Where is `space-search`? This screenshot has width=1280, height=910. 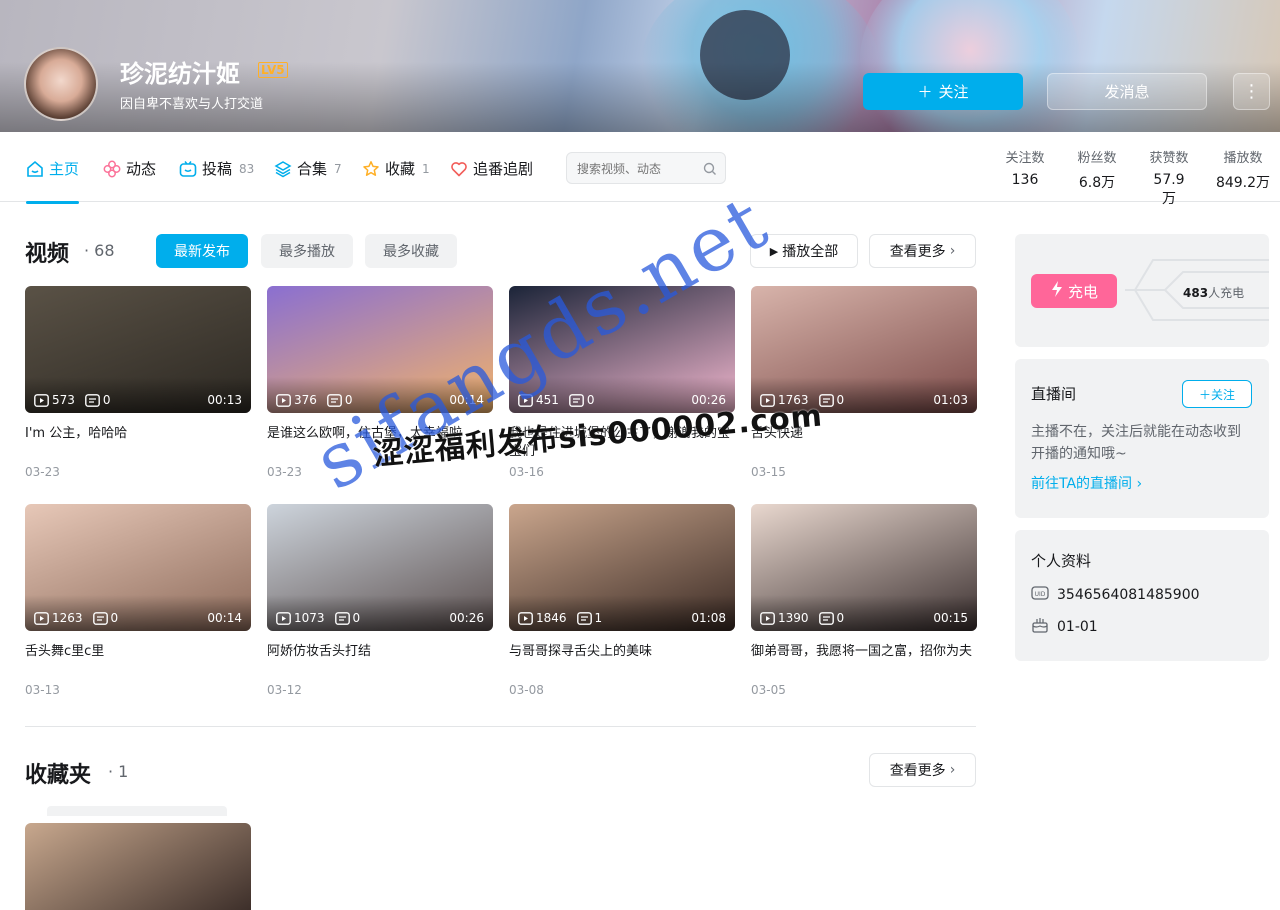
space-search is located at coordinates (646, 168).